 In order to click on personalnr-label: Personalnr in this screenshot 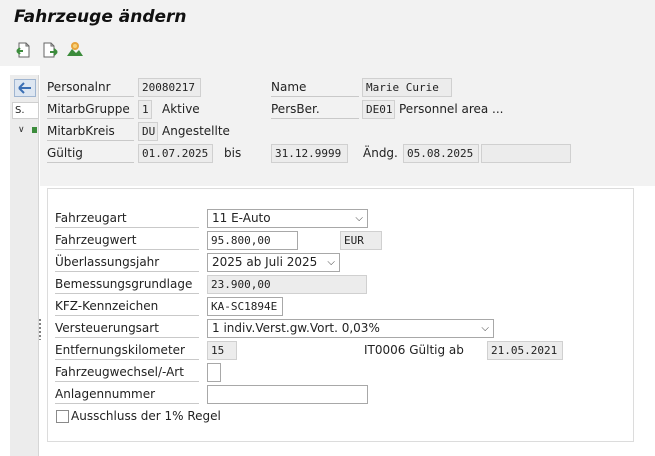, I will do `click(90, 87)`.